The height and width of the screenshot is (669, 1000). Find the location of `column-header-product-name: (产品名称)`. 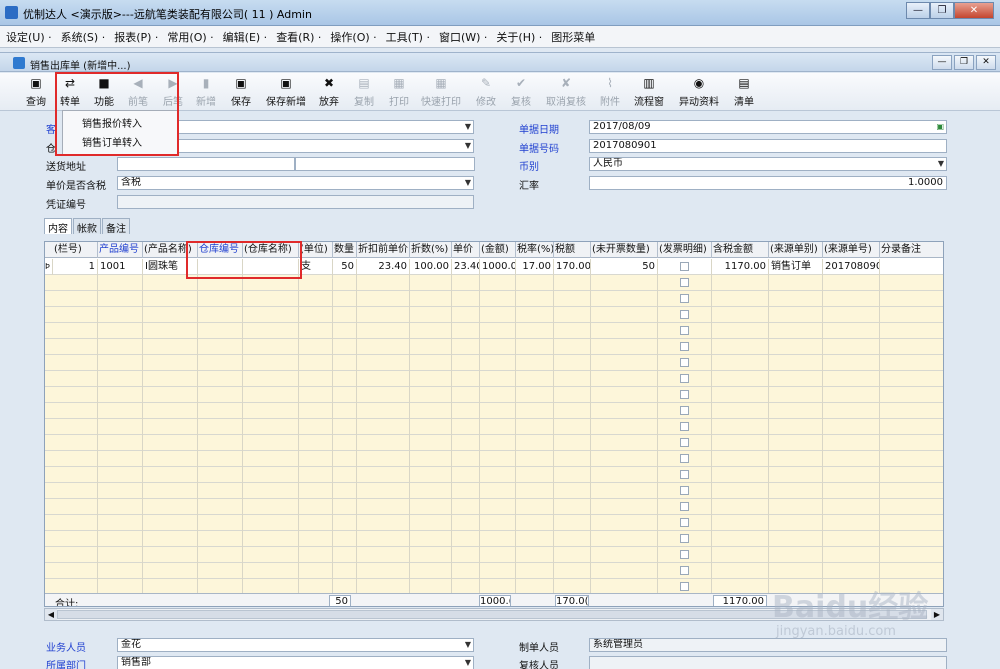

column-header-product-name: (产品名称) is located at coordinates (170, 250).